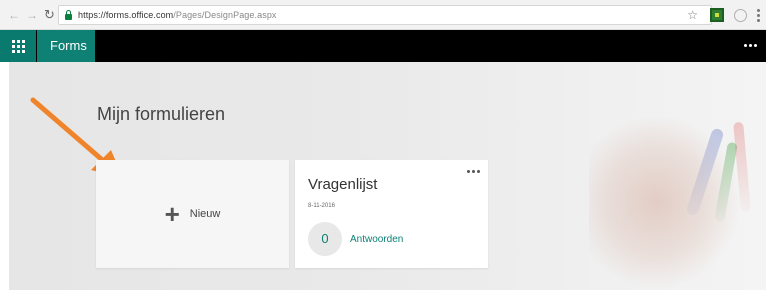 This screenshot has width=766, height=290. I want to click on lock-icon, so click(68, 14).